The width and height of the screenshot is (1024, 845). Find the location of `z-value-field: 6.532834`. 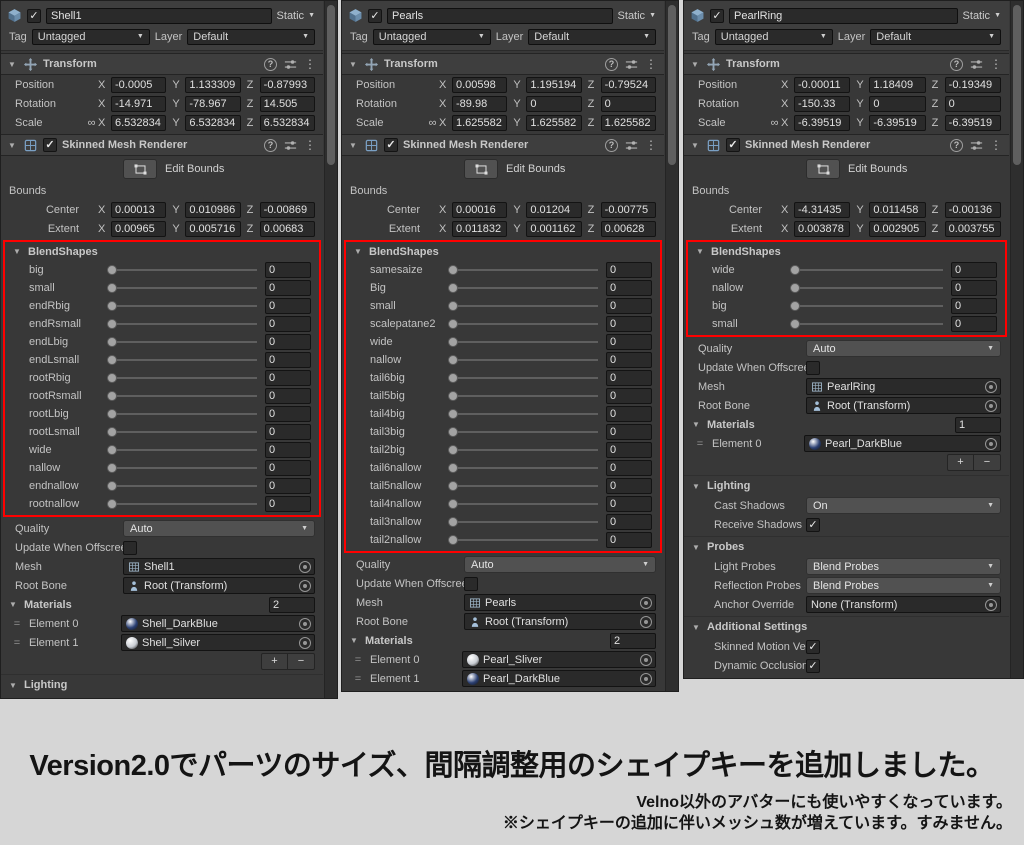

z-value-field: 6.532834 is located at coordinates (287, 122).